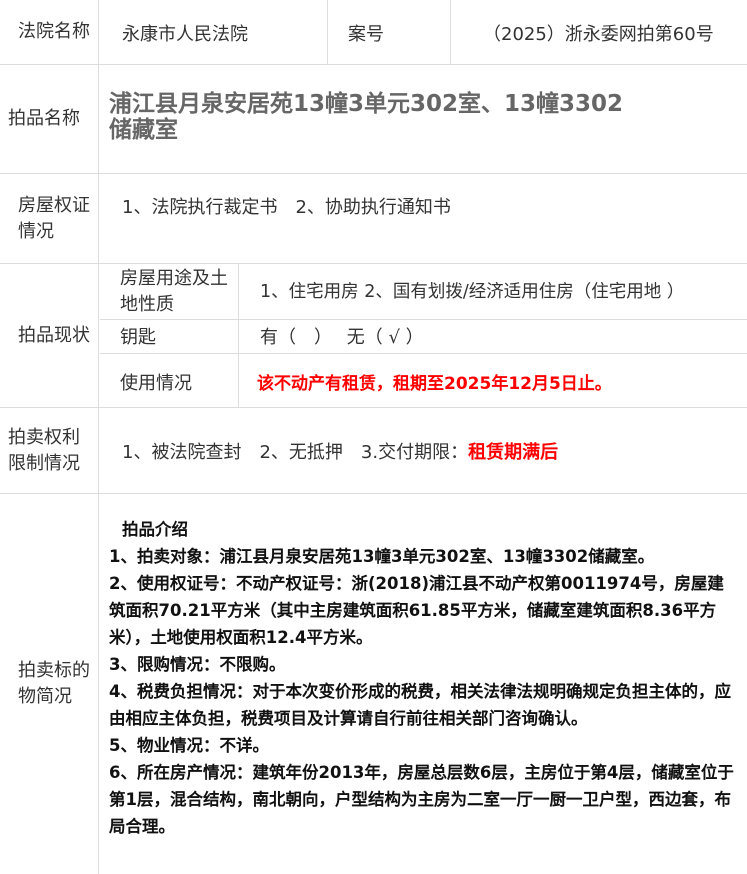  I want to click on case-number-value: （2025）浙永委网拍第60号, so click(598, 34).